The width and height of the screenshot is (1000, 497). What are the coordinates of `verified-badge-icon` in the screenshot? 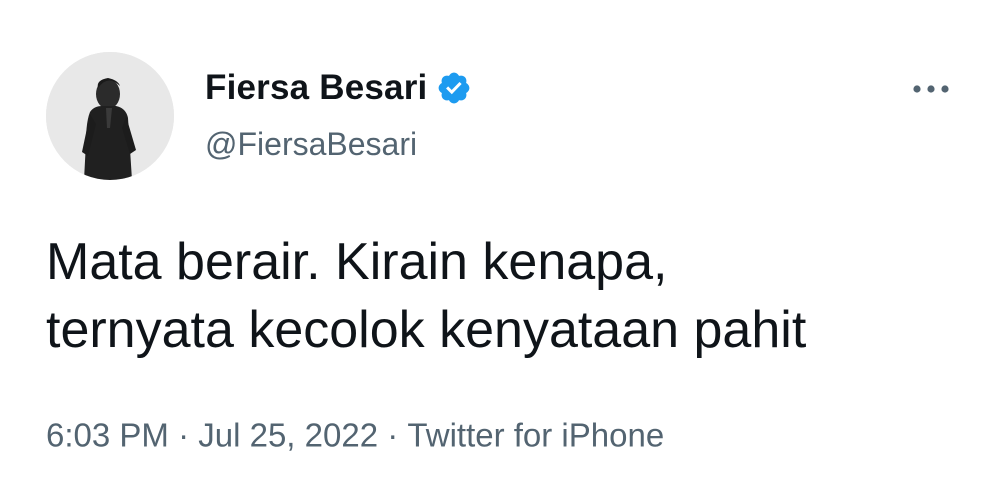 It's located at (454, 88).